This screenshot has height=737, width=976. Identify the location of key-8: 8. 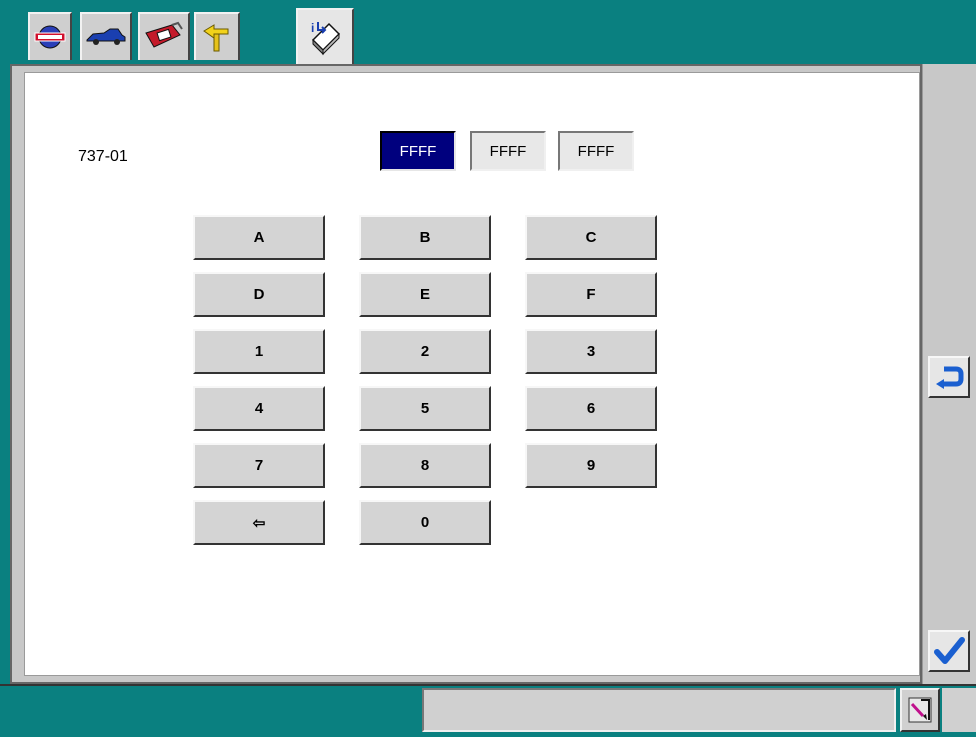
(425, 465).